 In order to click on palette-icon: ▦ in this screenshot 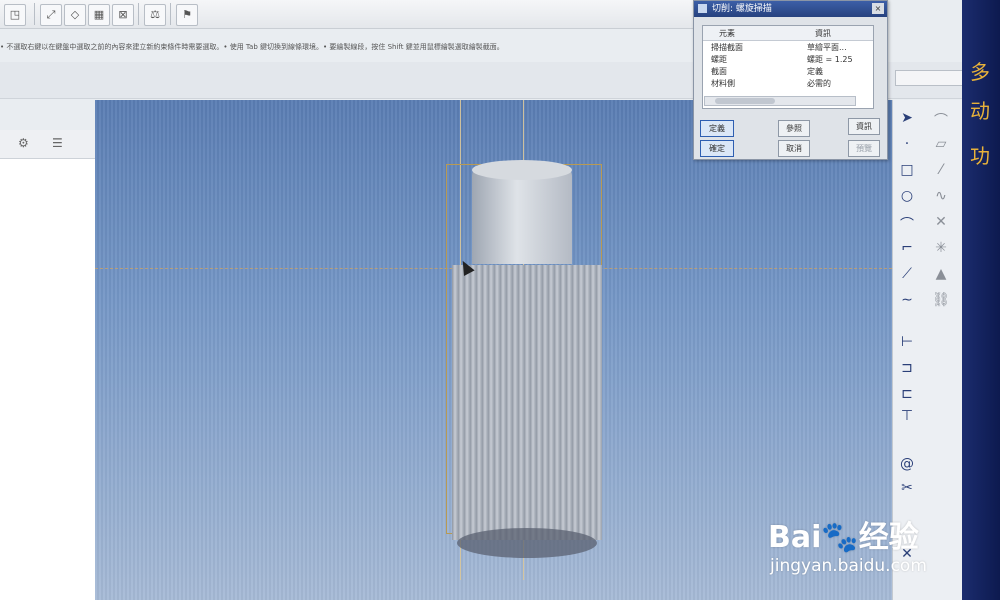, I will do `click(99, 15)`.